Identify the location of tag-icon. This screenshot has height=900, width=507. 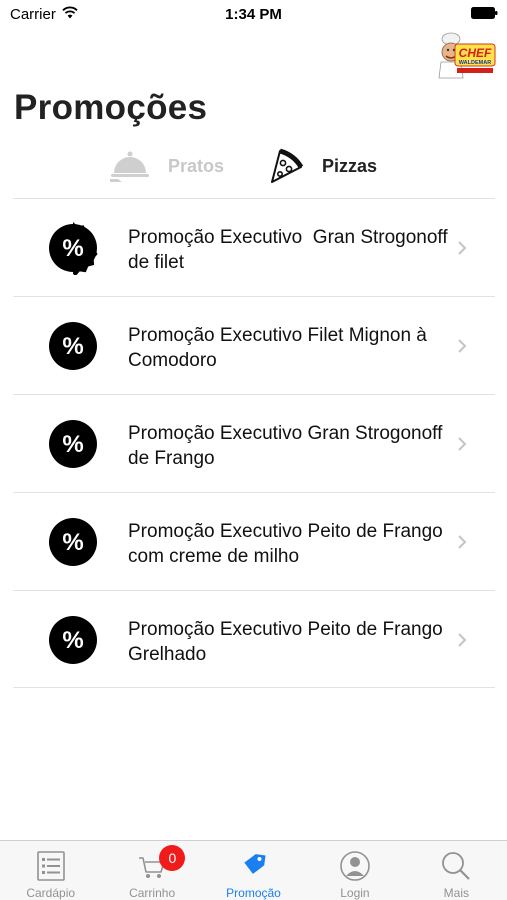
(254, 864).